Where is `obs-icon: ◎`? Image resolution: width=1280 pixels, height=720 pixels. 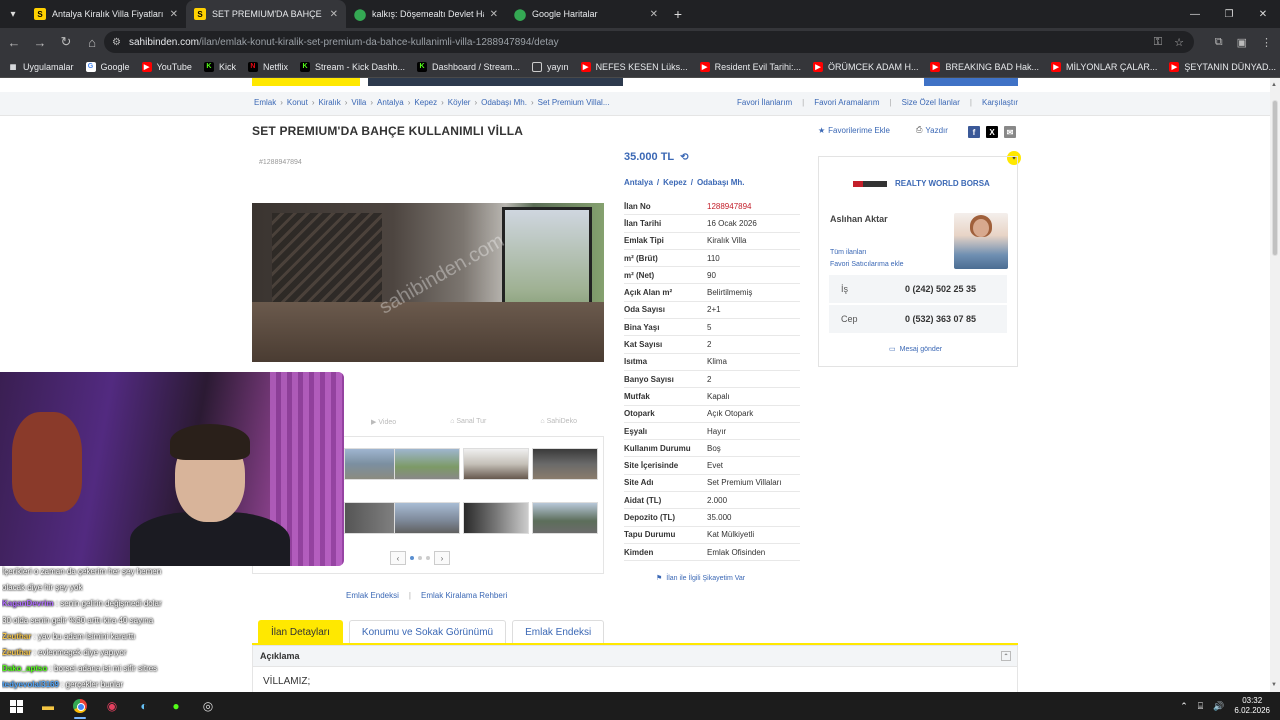 obs-icon: ◎ is located at coordinates (208, 706).